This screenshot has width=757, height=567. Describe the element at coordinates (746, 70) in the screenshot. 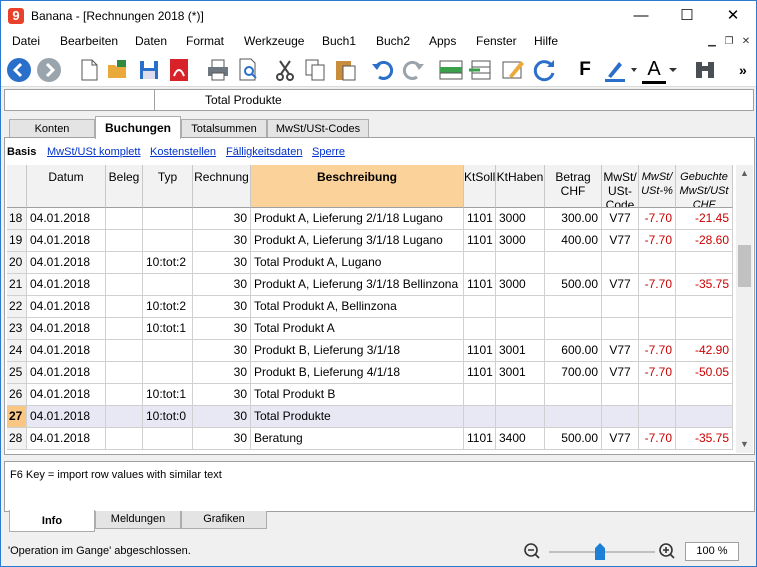

I see `toolbar-overflow-icon: »` at that location.